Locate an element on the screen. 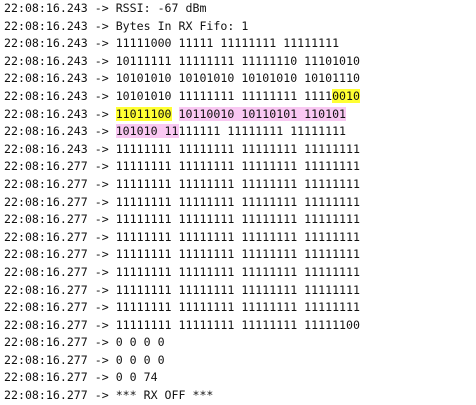  log-line: 22:08:16.243 -> RSSI: -67 dBm is located at coordinates (238, 9).